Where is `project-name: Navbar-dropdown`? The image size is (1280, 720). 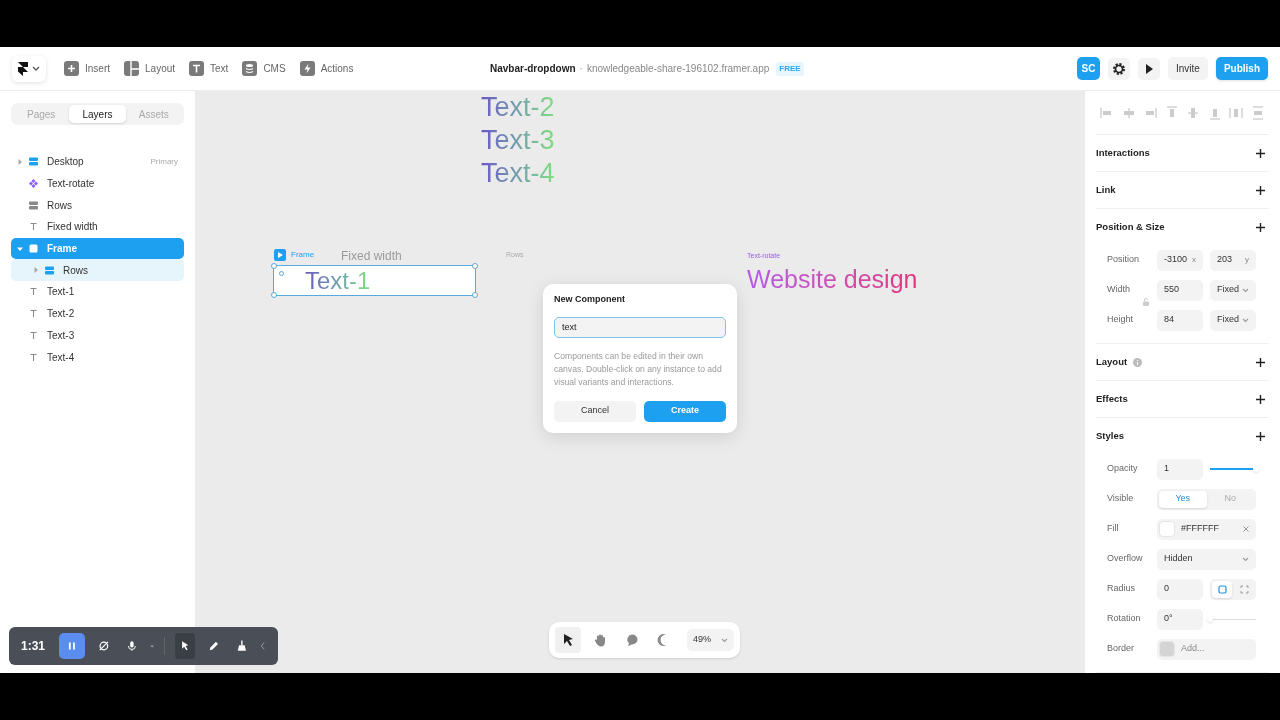 project-name: Navbar-dropdown is located at coordinates (533, 69).